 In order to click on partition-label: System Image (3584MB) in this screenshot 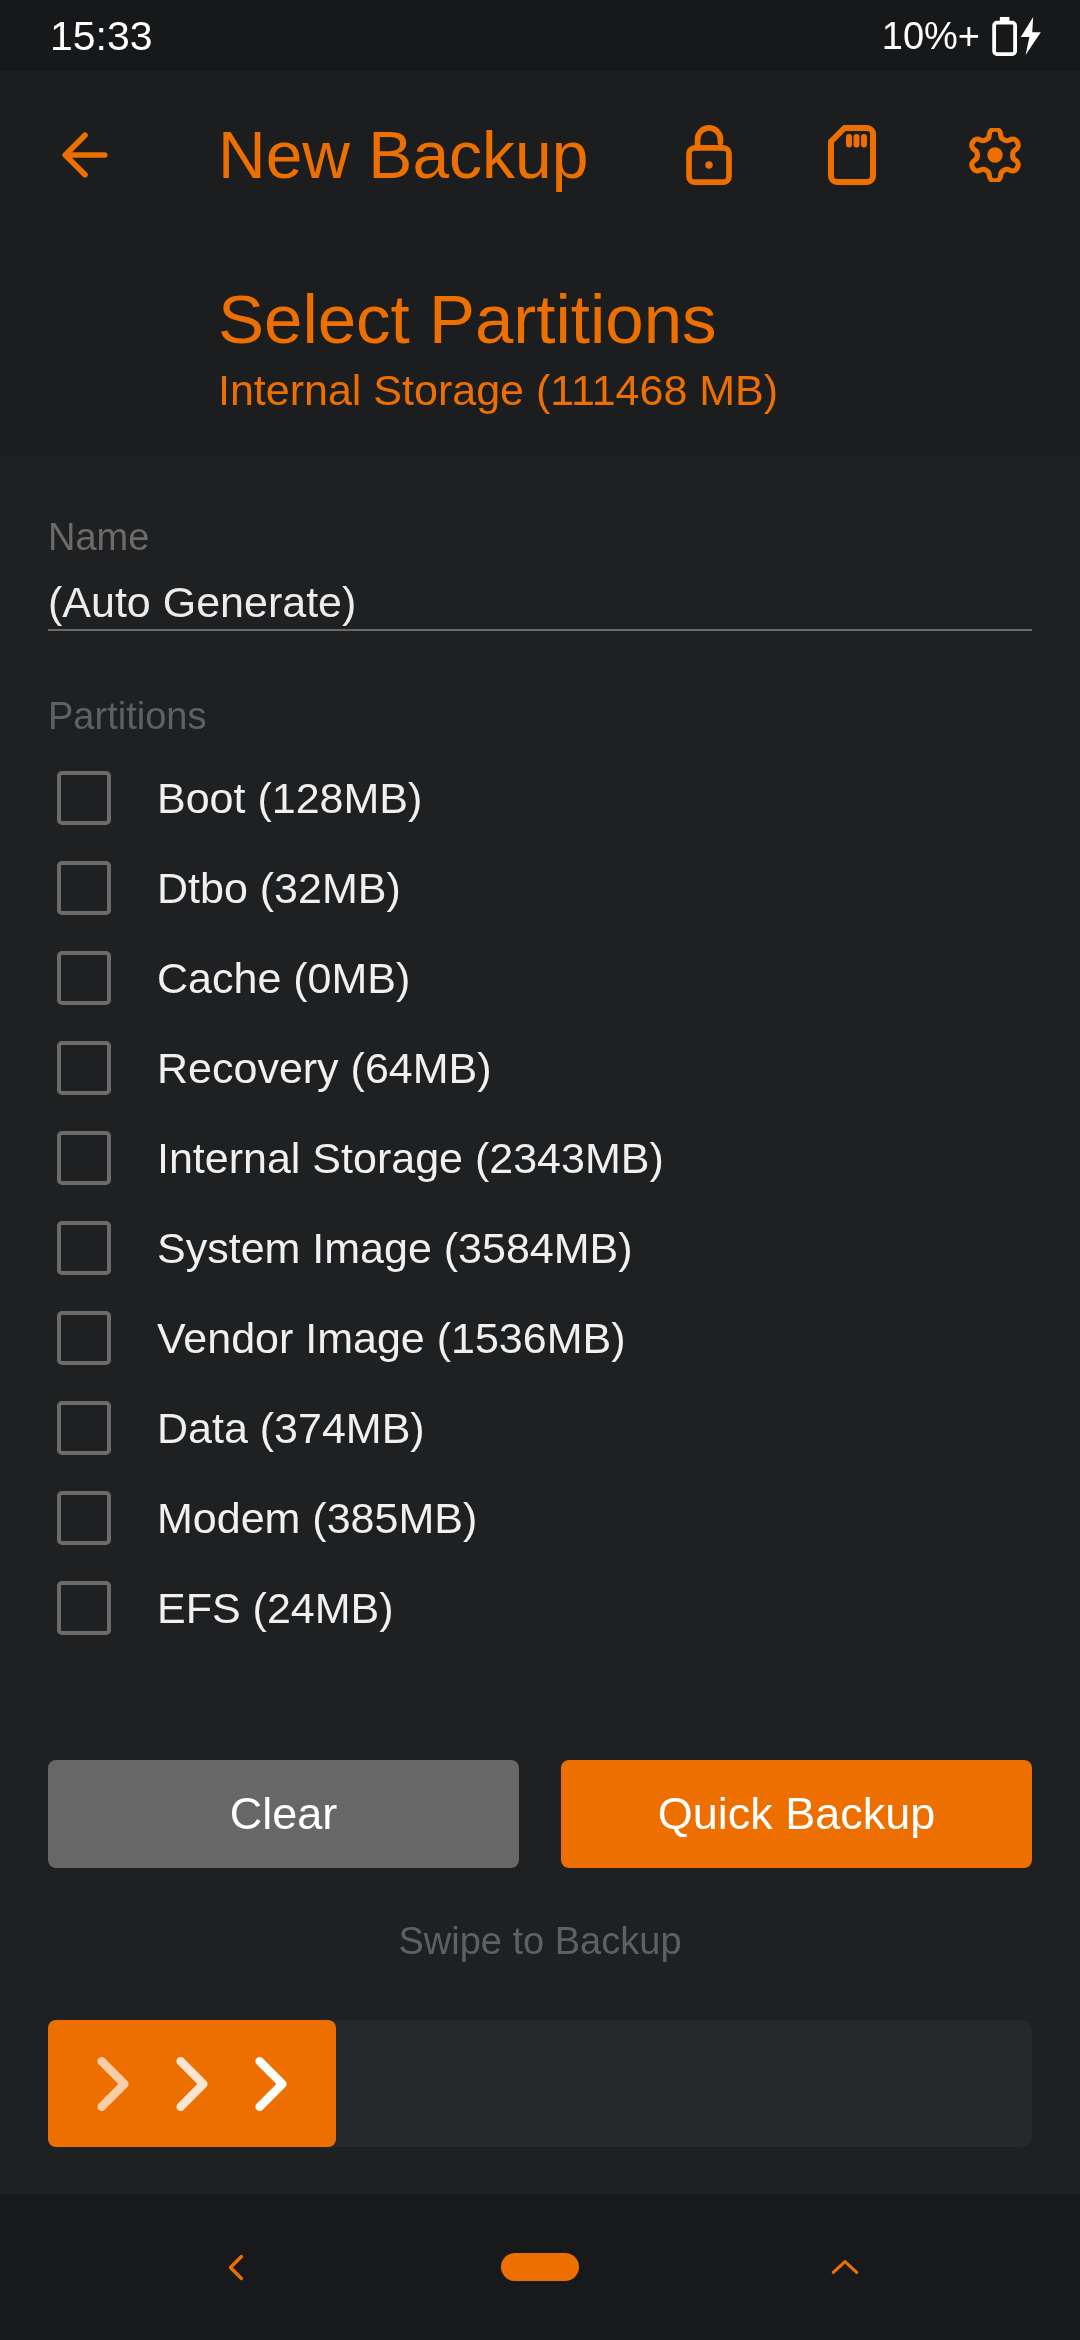, I will do `click(395, 1248)`.